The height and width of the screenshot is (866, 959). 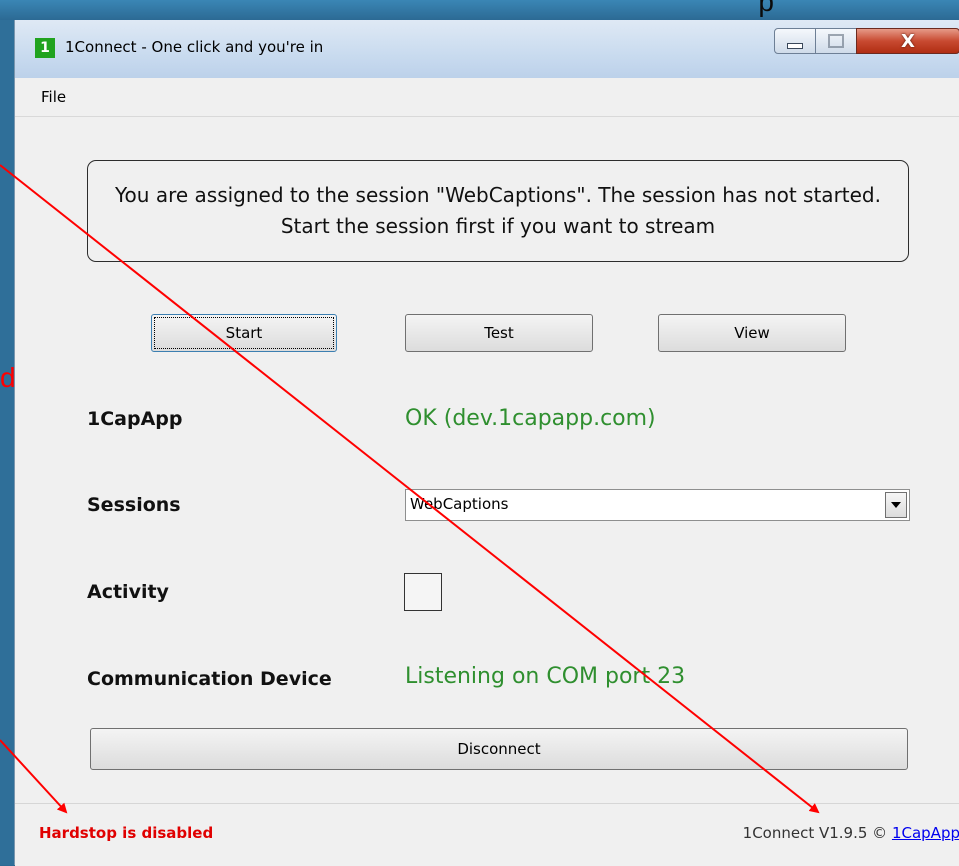 What do you see at coordinates (7, 442) in the screenshot?
I see `desktop-background-left` at bounding box center [7, 442].